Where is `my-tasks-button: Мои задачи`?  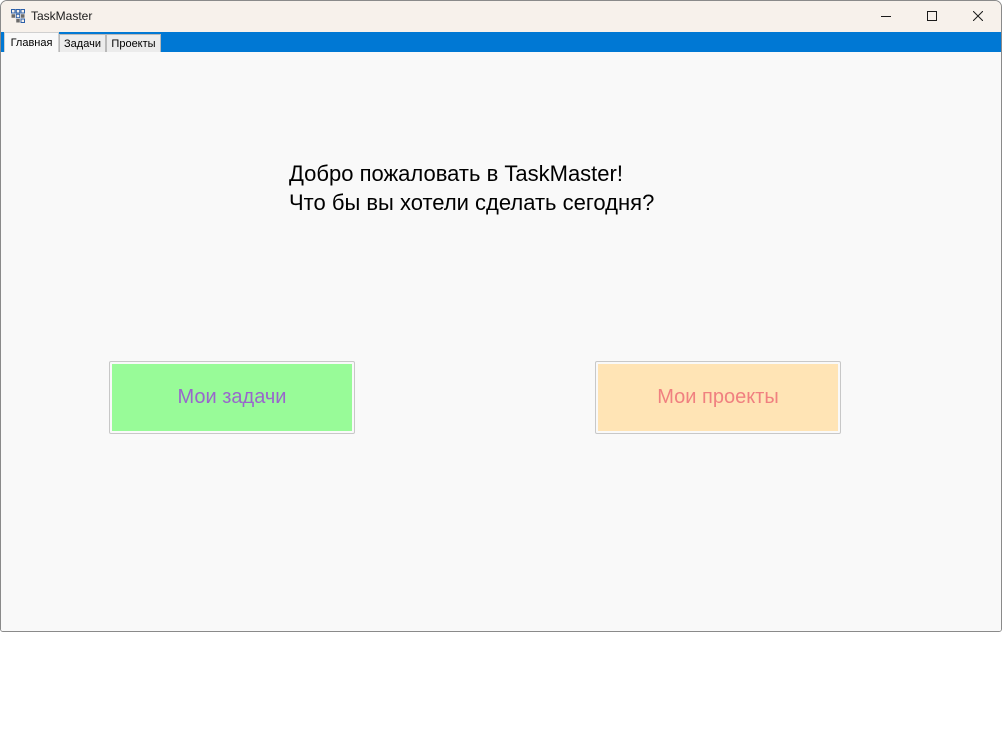
my-tasks-button: Мои задачи is located at coordinates (232, 397).